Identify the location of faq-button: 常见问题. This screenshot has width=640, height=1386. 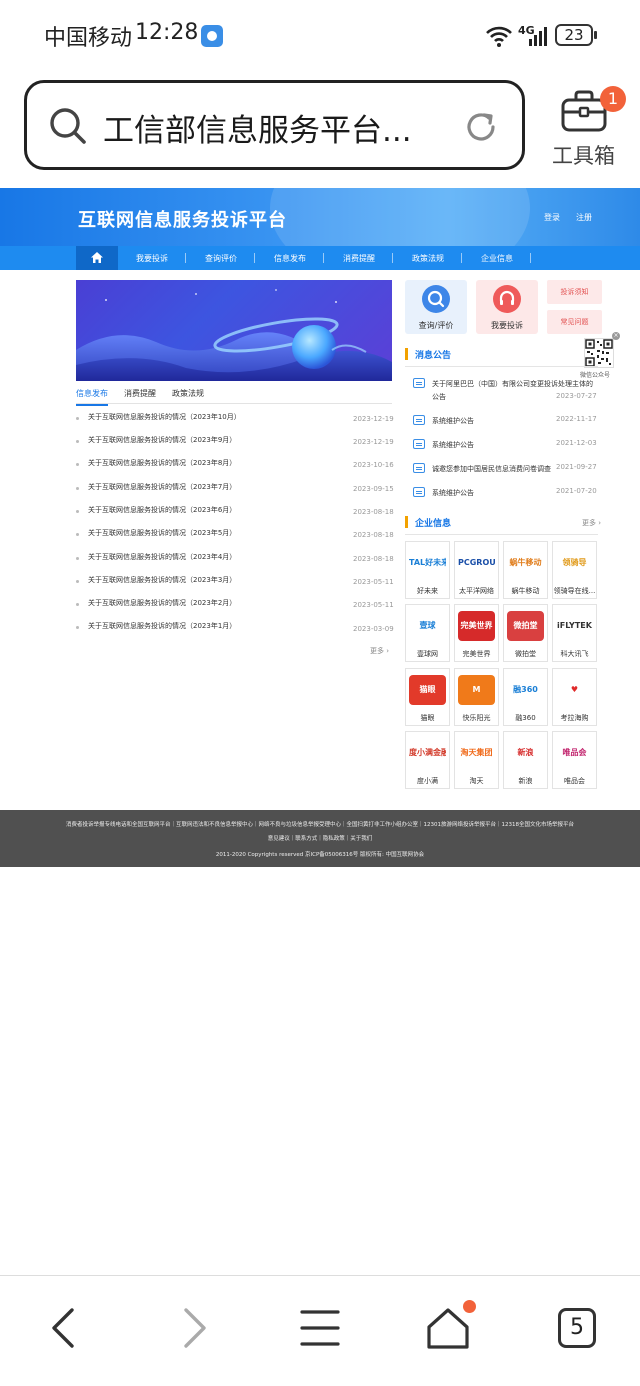
(574, 322).